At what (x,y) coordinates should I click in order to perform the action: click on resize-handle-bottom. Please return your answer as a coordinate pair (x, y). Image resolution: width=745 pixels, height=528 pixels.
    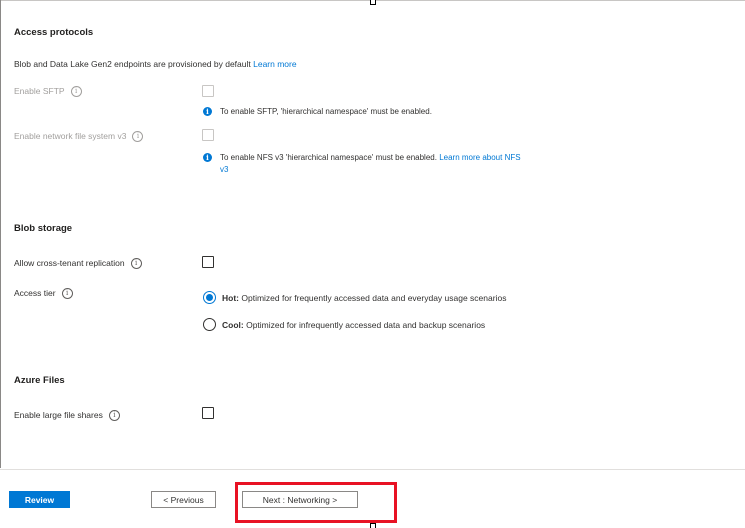
    Looking at the image, I should click on (373, 525).